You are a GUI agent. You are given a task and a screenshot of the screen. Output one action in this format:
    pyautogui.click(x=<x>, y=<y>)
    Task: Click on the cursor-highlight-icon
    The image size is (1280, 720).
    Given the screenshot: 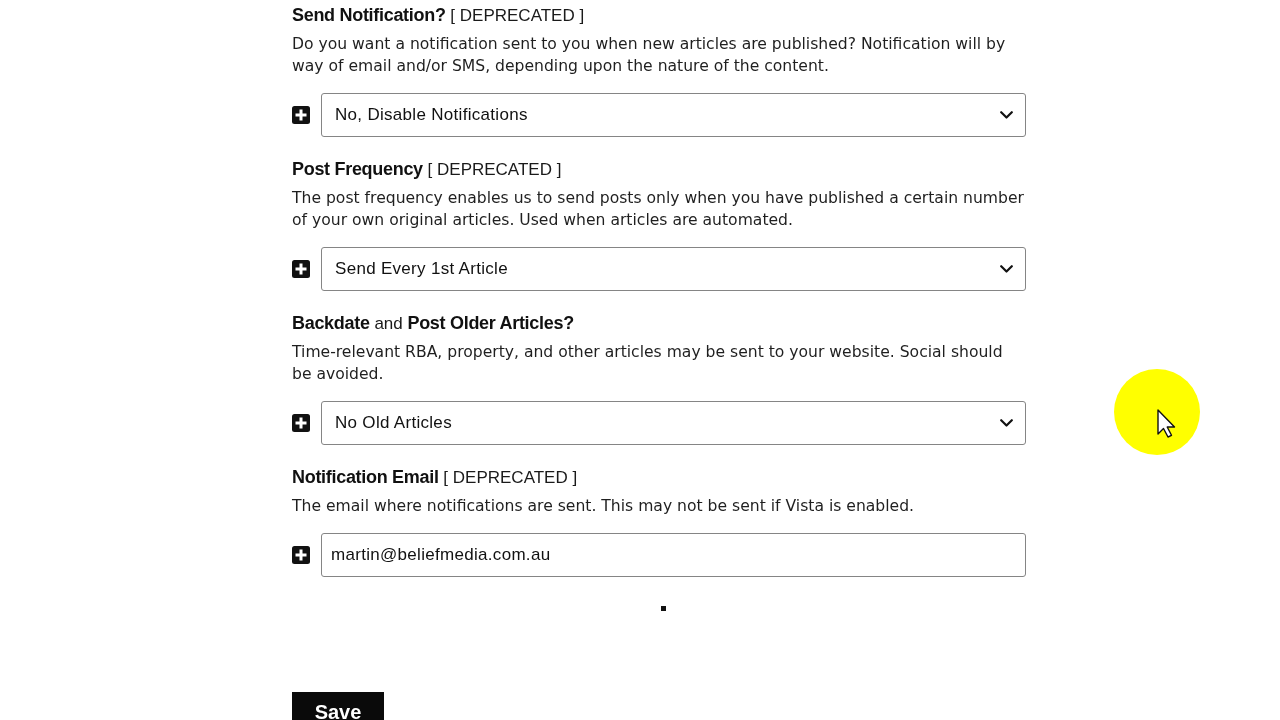 What is the action you would take?
    pyautogui.click(x=1157, y=412)
    